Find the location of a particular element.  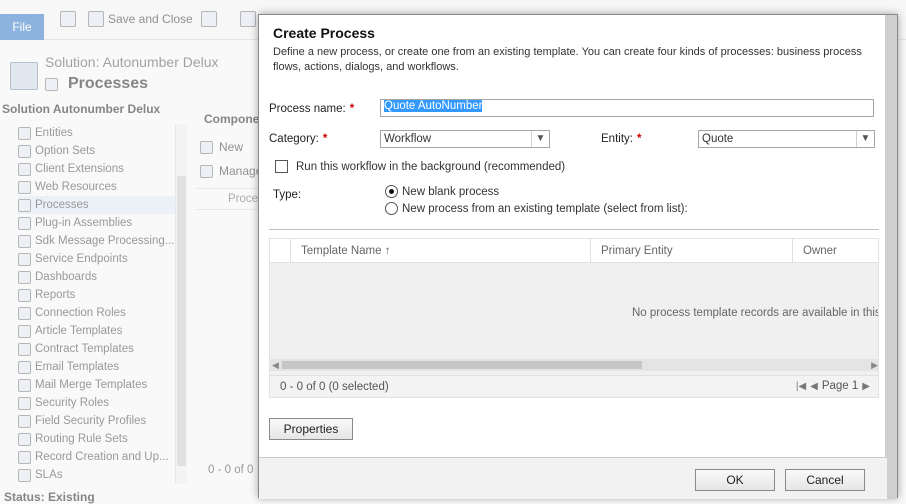

grid-horizontal-scrollbar: ◀ ▶ is located at coordinates (574, 365).